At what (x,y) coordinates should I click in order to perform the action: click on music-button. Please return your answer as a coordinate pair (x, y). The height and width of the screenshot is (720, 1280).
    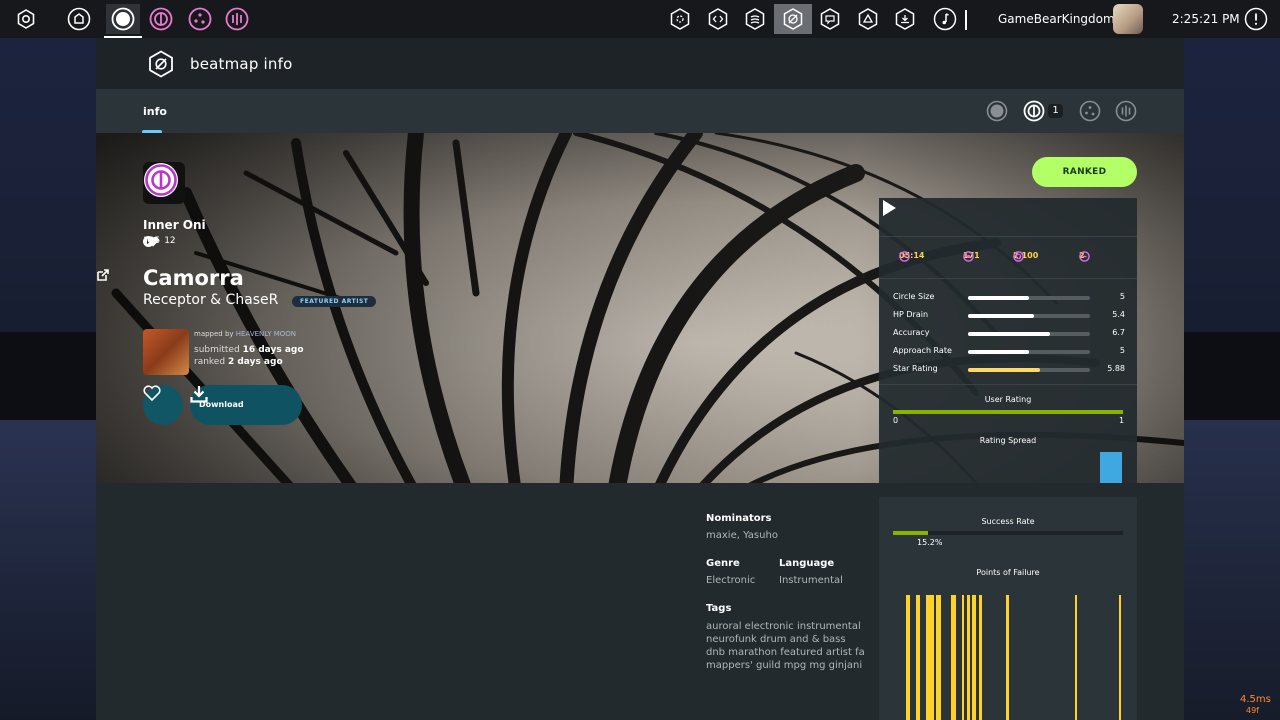
    Looking at the image, I should click on (945, 19).